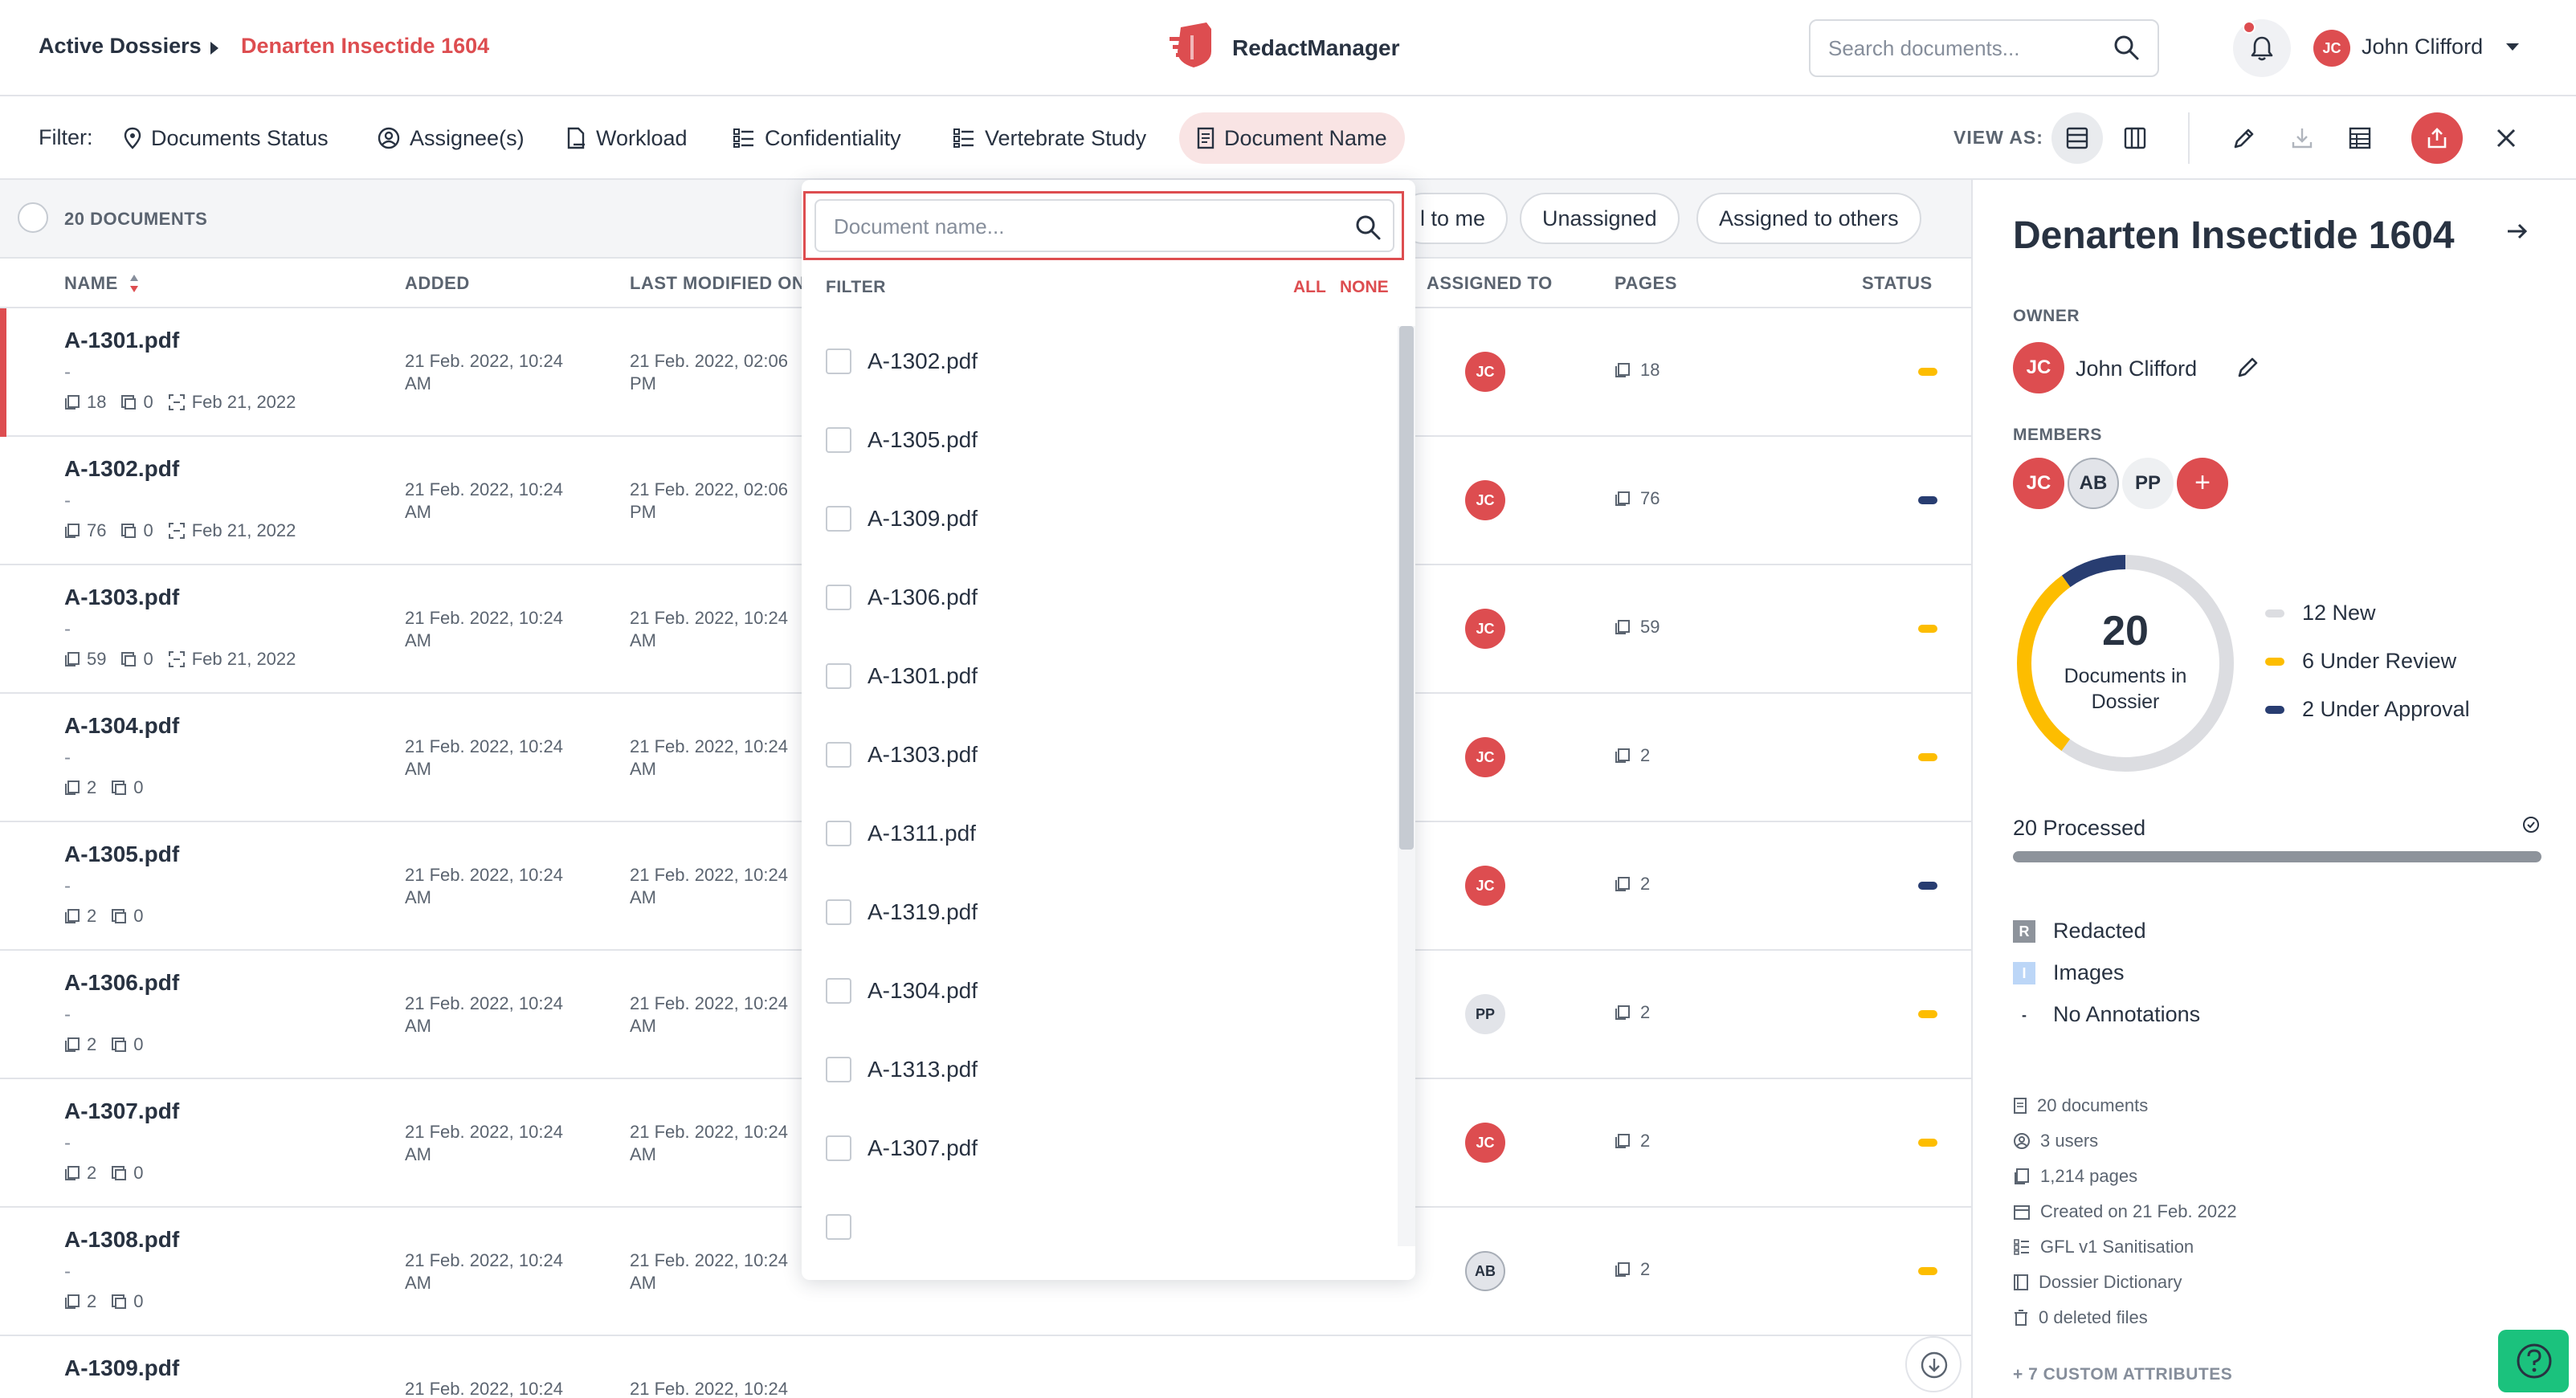 The height and width of the screenshot is (1398, 2576). I want to click on view-as-label: VIEW AS:, so click(1998, 137).